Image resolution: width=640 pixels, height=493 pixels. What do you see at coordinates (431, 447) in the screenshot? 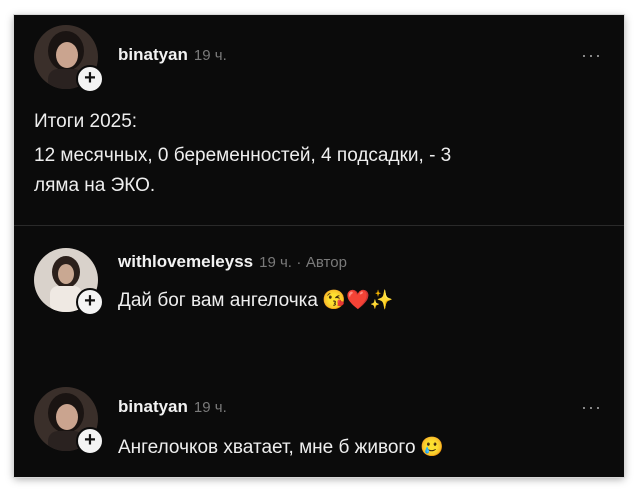
I see `emoji: 🥲` at bounding box center [431, 447].